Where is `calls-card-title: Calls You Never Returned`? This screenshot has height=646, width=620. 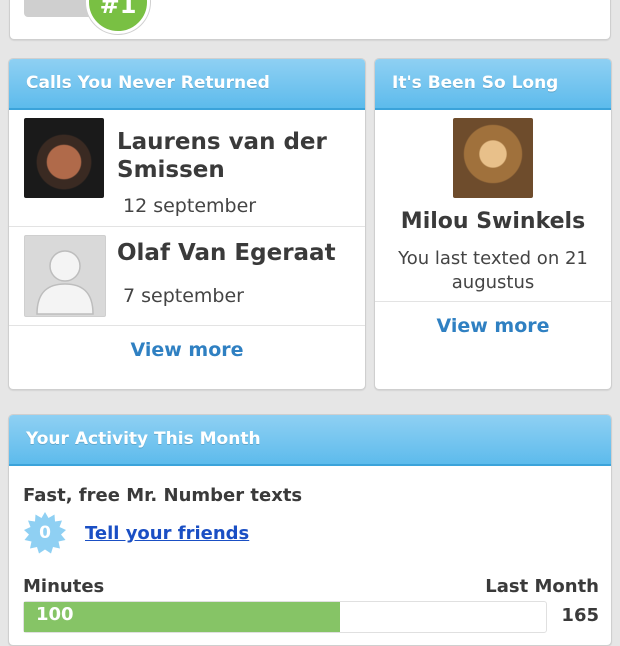 calls-card-title: Calls You Never Returned is located at coordinates (187, 84).